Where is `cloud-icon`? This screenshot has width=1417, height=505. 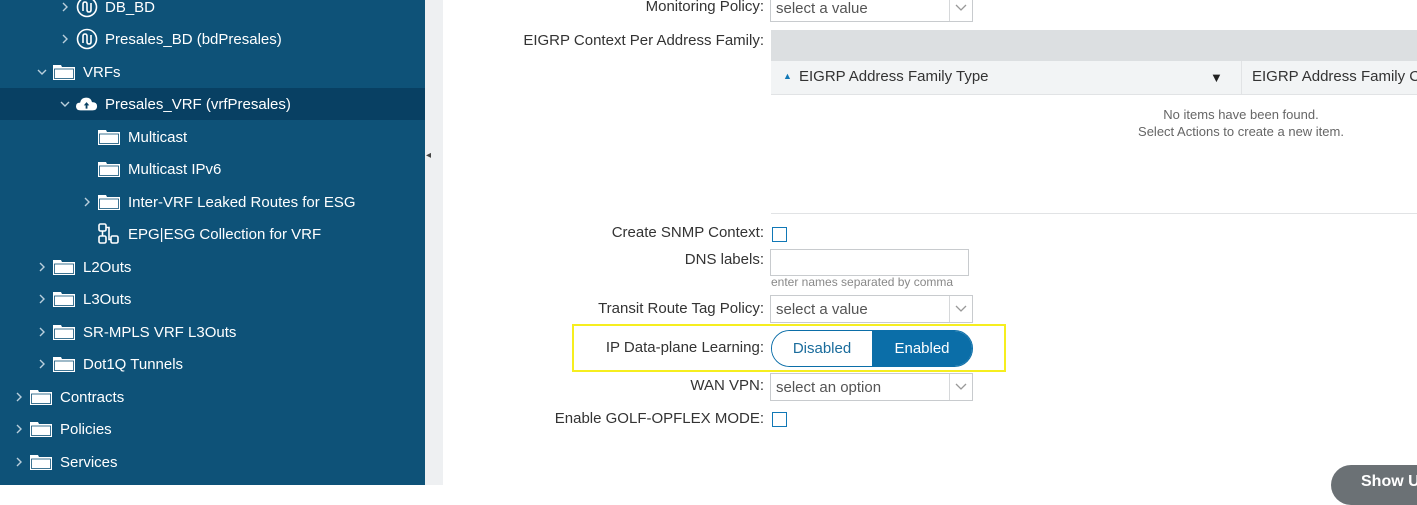
cloud-icon is located at coordinates (87, 104).